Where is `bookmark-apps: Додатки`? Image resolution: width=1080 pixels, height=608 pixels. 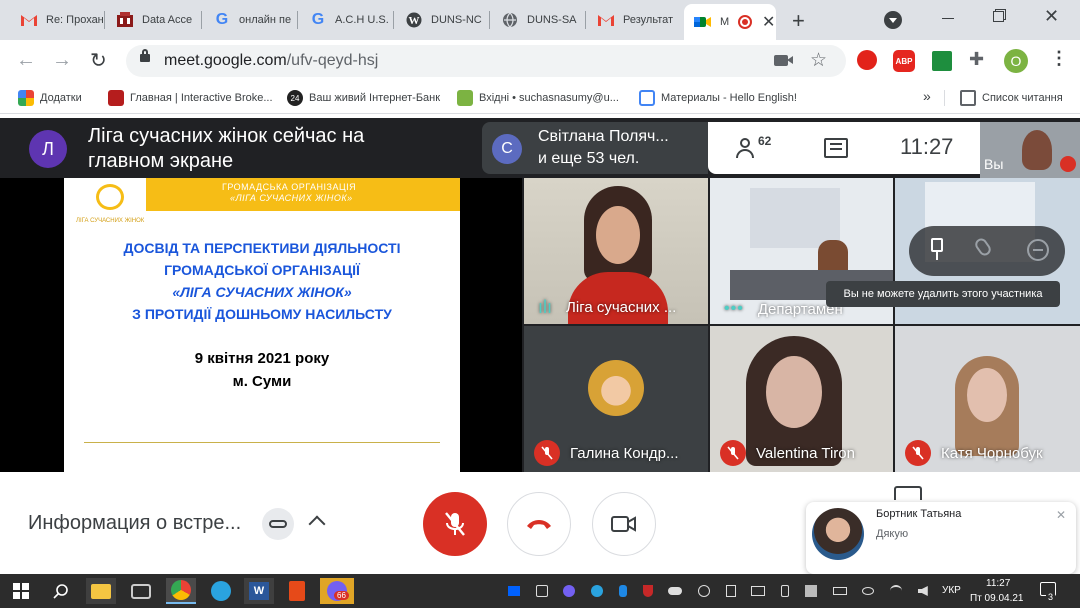
bookmark-apps: Додатки is located at coordinates (50, 98).